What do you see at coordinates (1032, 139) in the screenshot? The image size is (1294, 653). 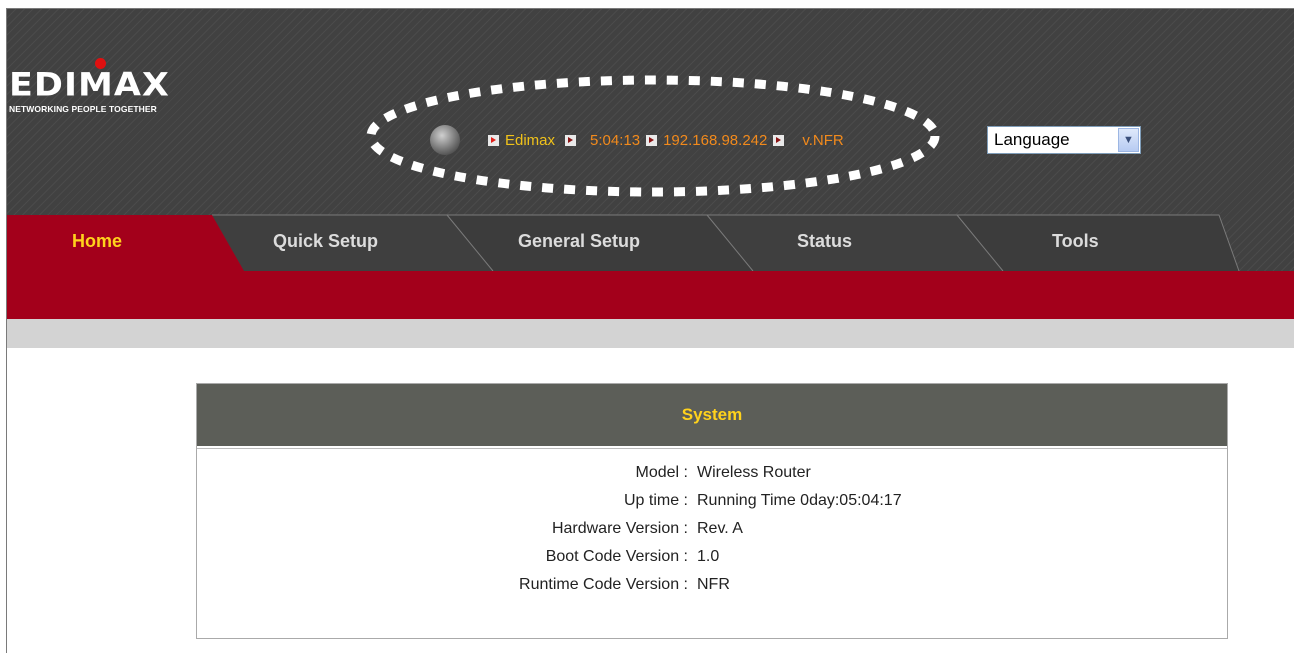 I see `language-select-value: Language` at bounding box center [1032, 139].